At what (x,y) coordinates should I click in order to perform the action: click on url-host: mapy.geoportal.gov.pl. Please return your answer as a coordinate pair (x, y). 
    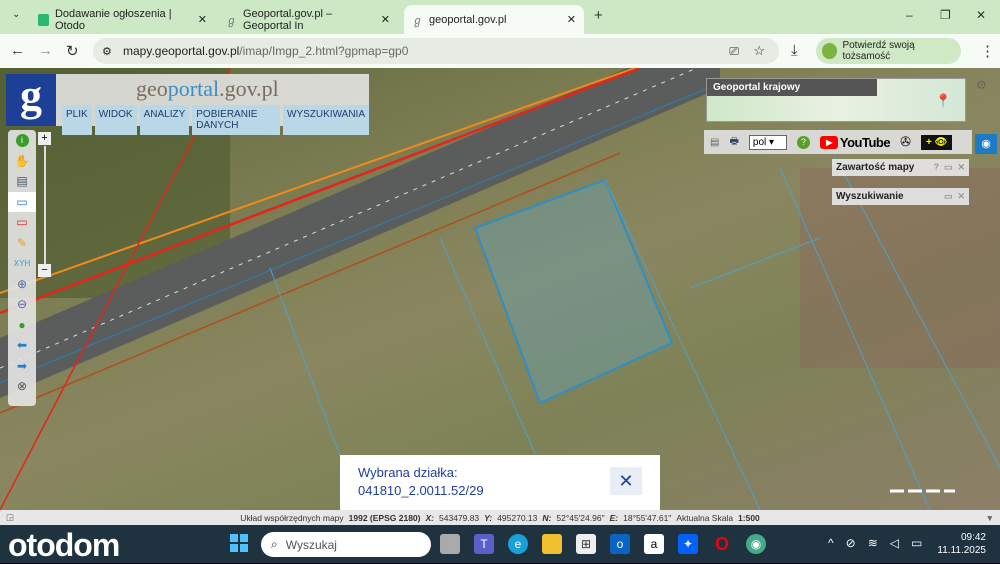
    Looking at the image, I should click on (181, 51).